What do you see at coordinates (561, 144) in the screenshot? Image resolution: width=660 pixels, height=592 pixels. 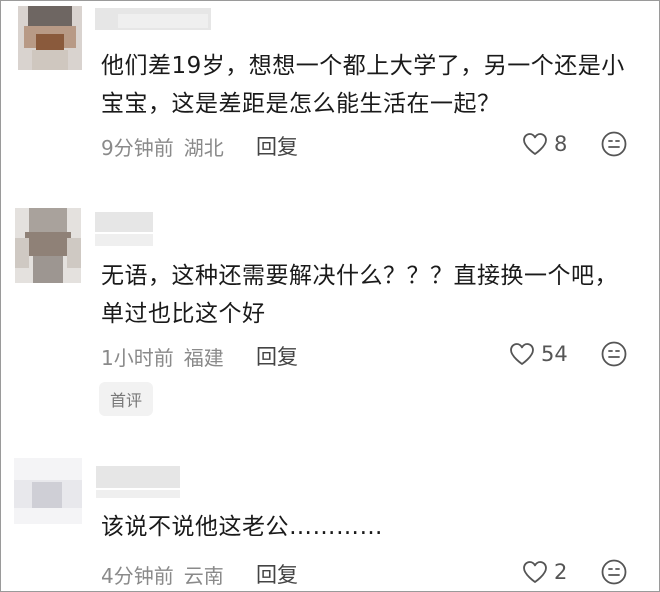 I see `like-count: 8` at bounding box center [561, 144].